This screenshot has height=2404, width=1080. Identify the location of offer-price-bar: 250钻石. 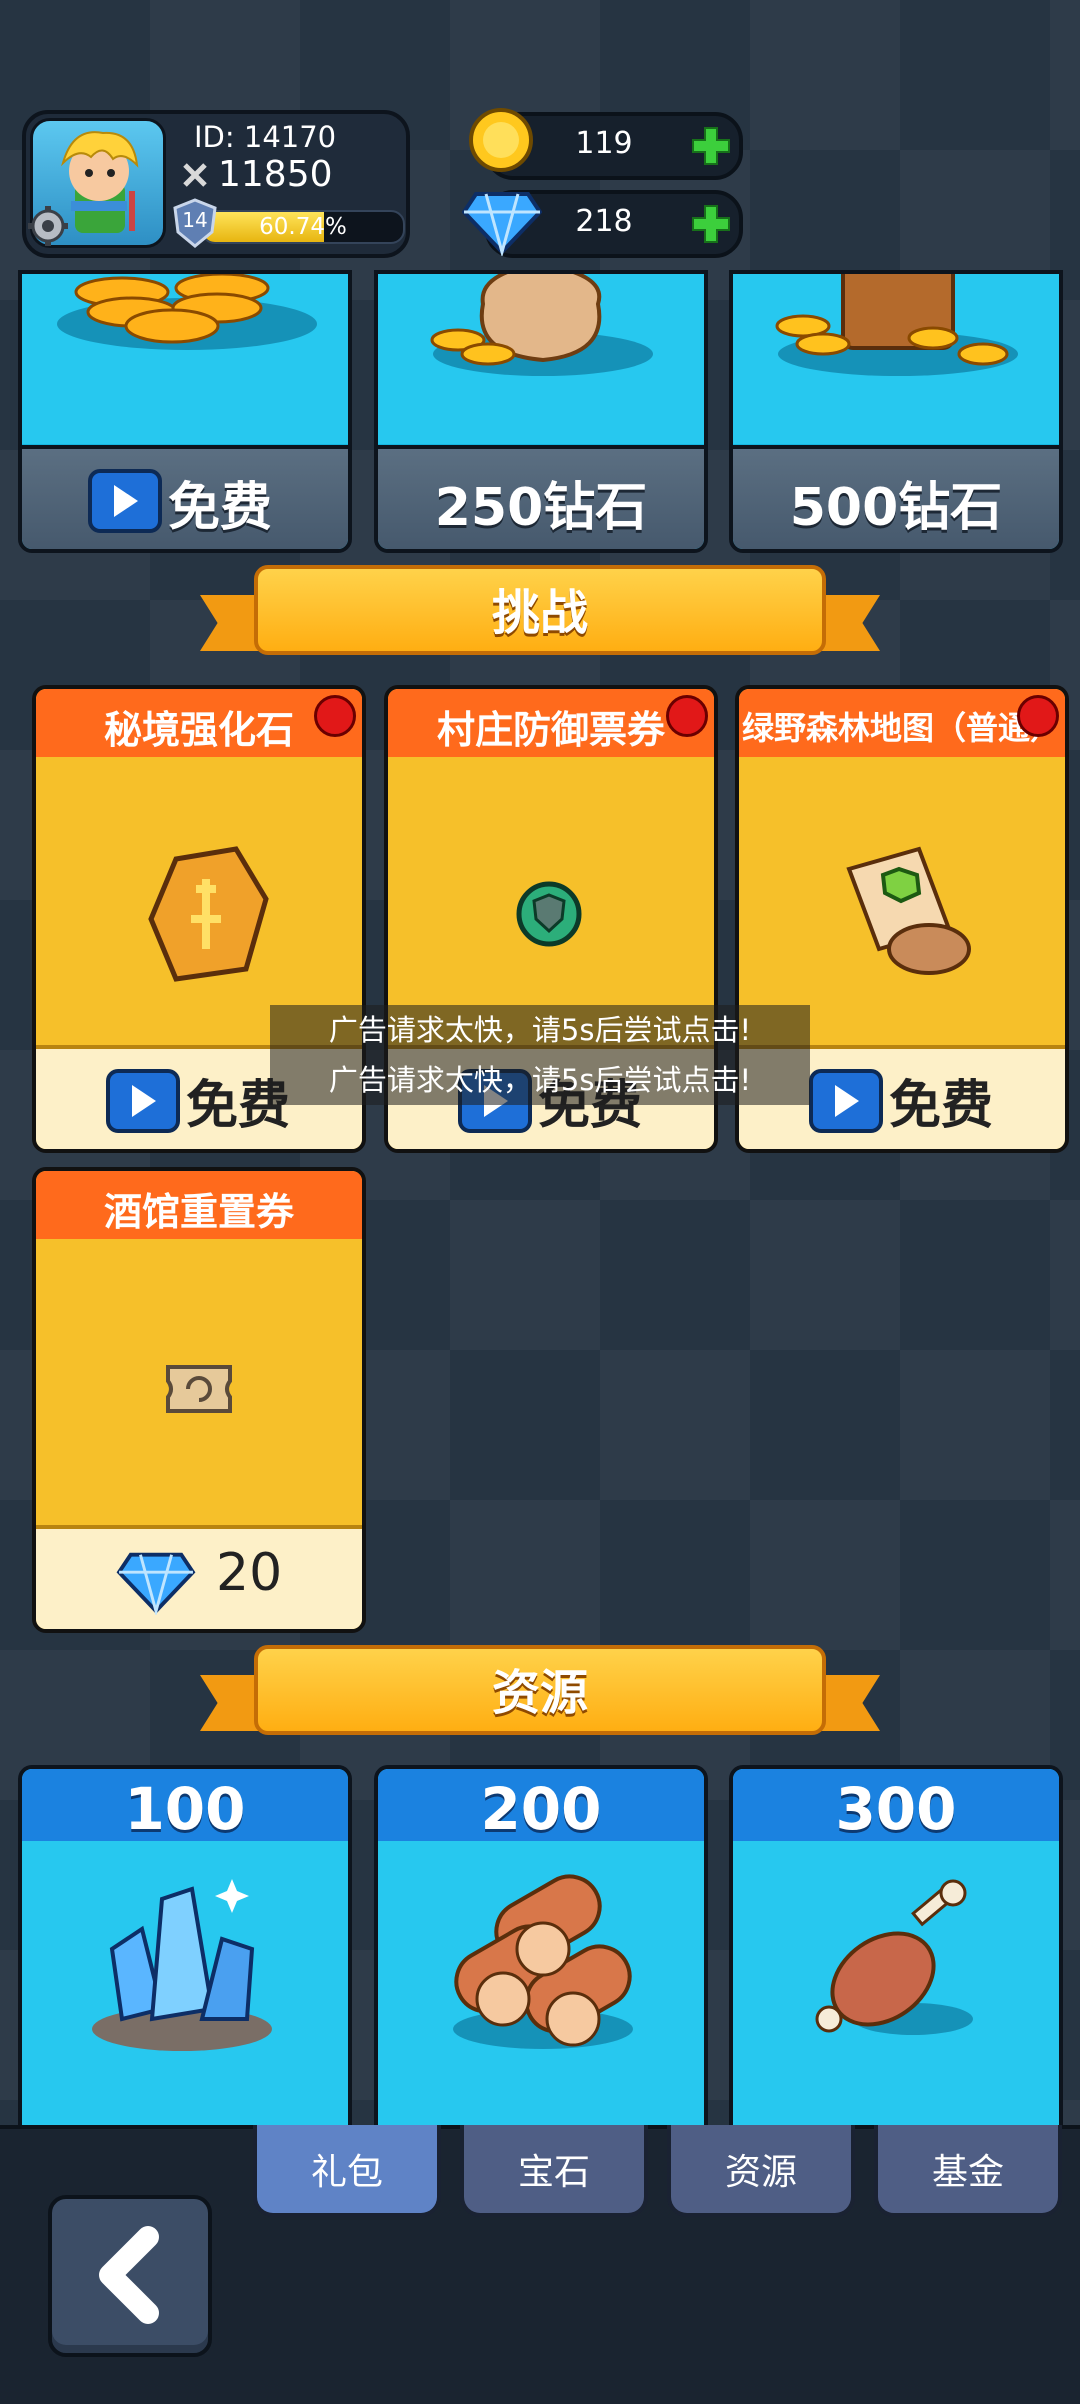
(541, 497).